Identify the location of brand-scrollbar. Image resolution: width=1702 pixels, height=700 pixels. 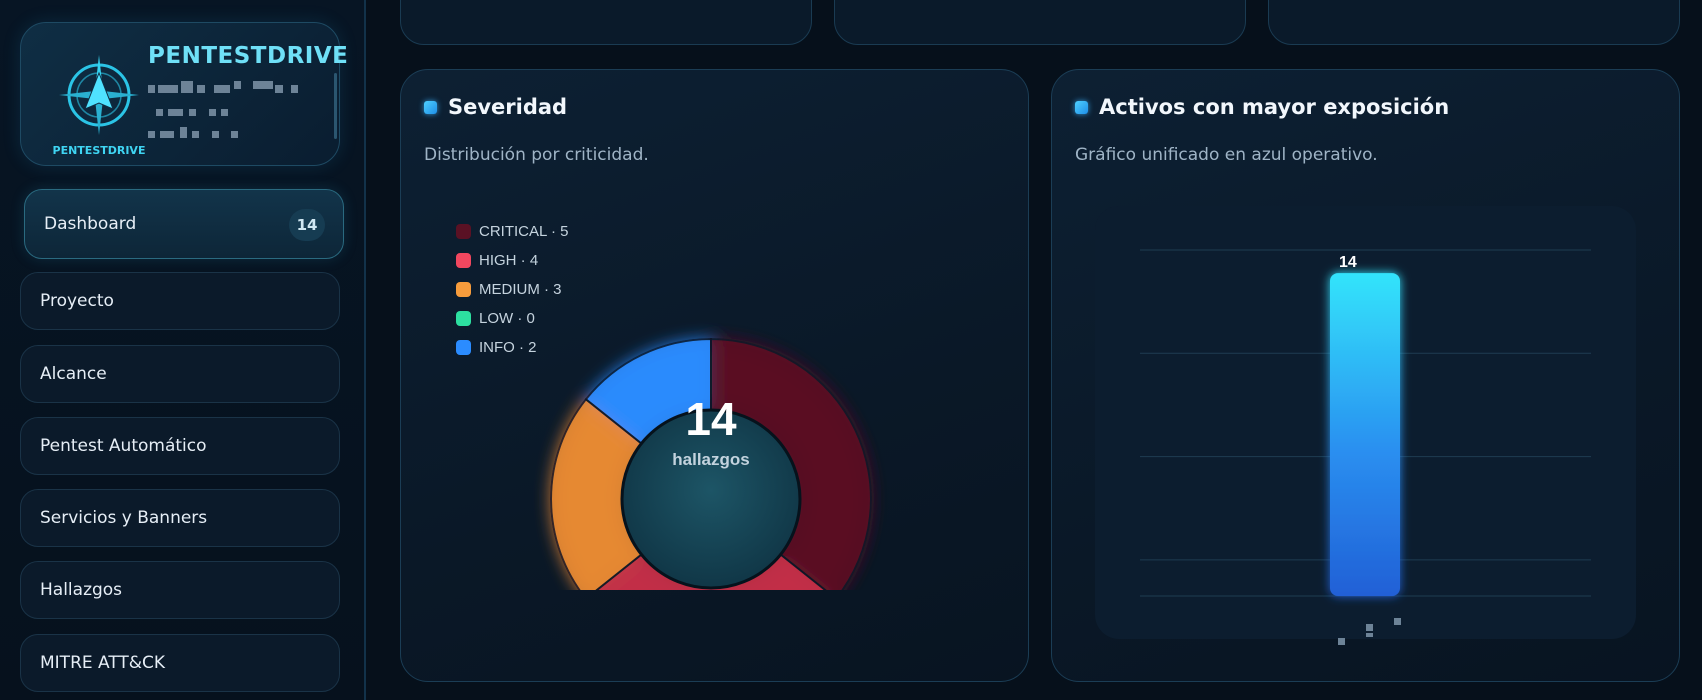
(335, 106).